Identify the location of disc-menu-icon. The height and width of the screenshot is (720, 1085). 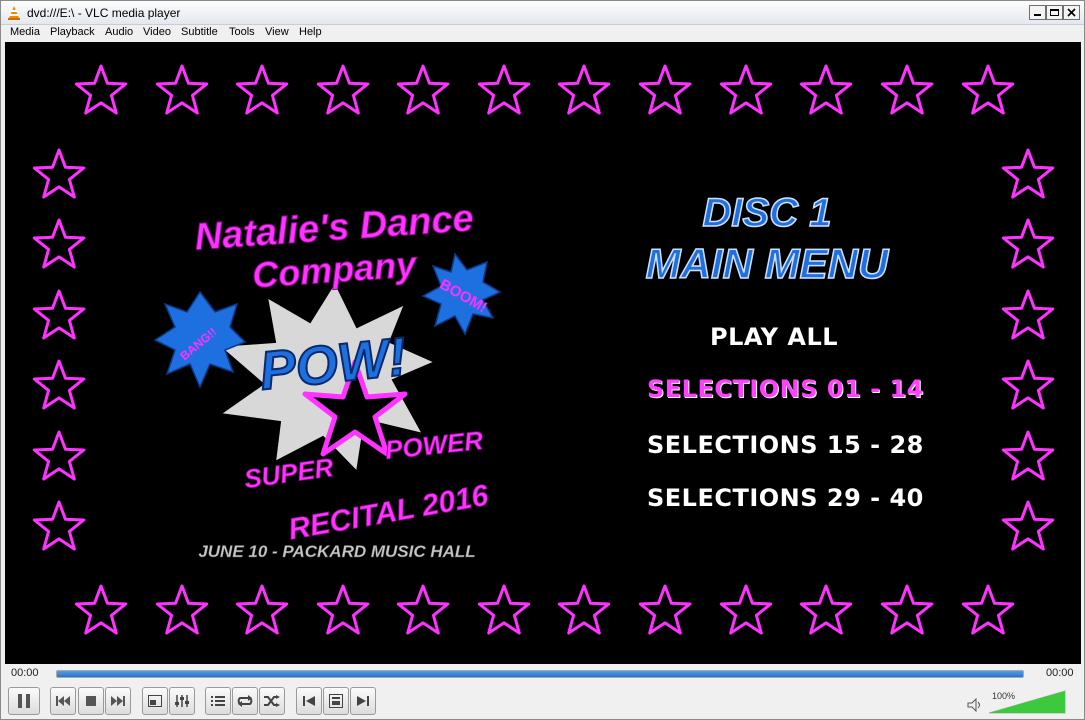
(336, 701).